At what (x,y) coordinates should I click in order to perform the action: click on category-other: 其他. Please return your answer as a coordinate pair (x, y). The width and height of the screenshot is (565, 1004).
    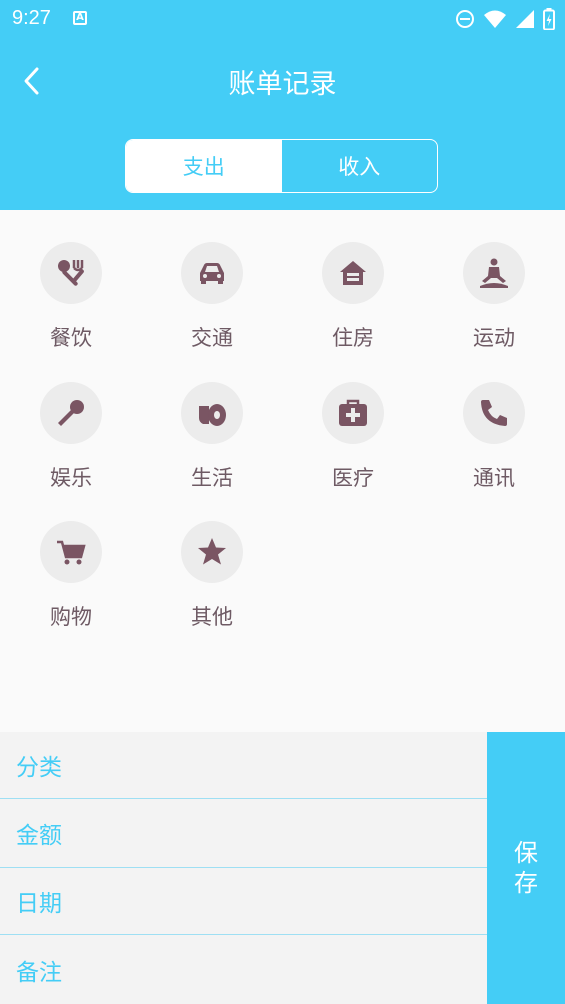
    Looking at the image, I should click on (212, 576).